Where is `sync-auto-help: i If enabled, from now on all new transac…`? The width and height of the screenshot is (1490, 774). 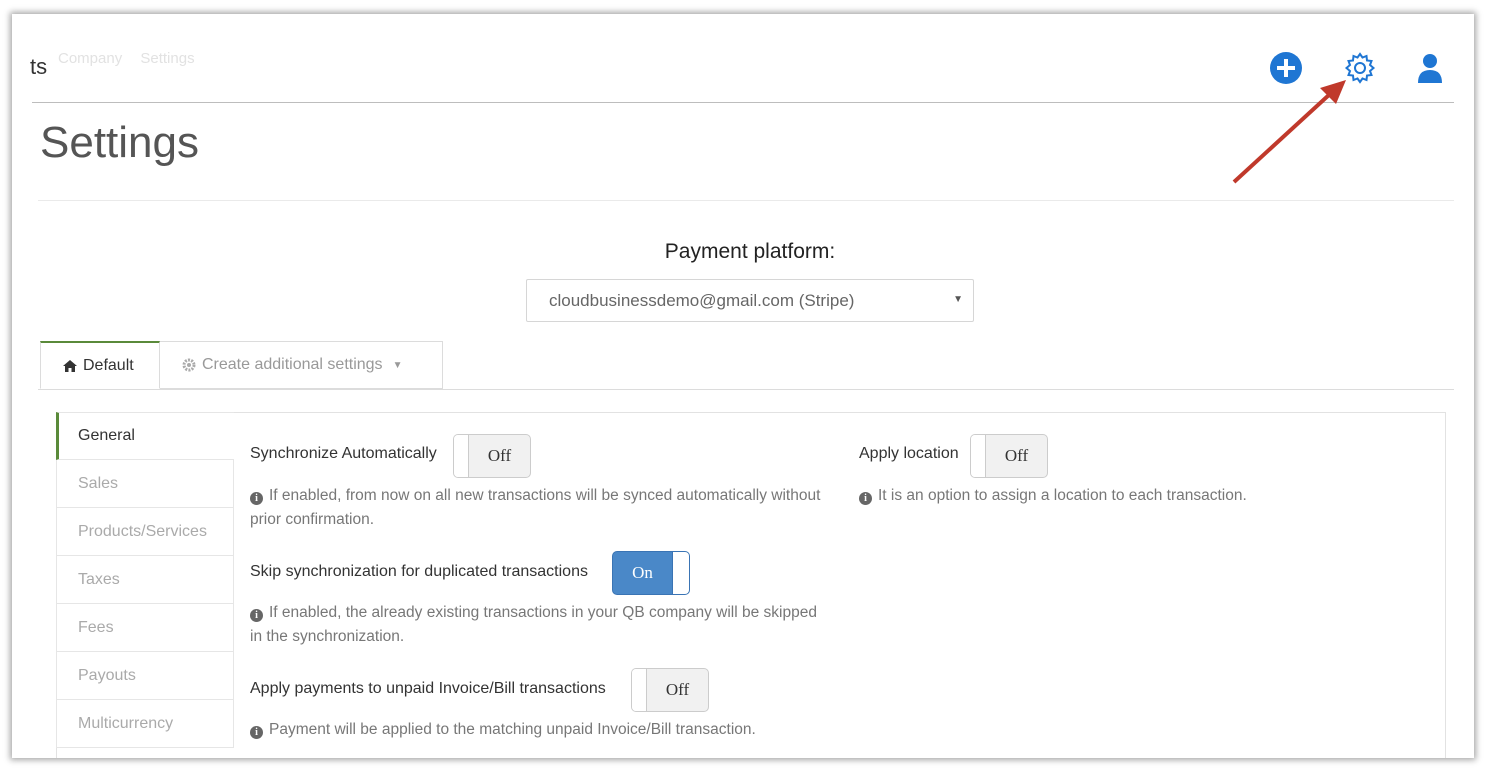 sync-auto-help: i If enabled, from now on all new transac… is located at coordinates (540, 508).